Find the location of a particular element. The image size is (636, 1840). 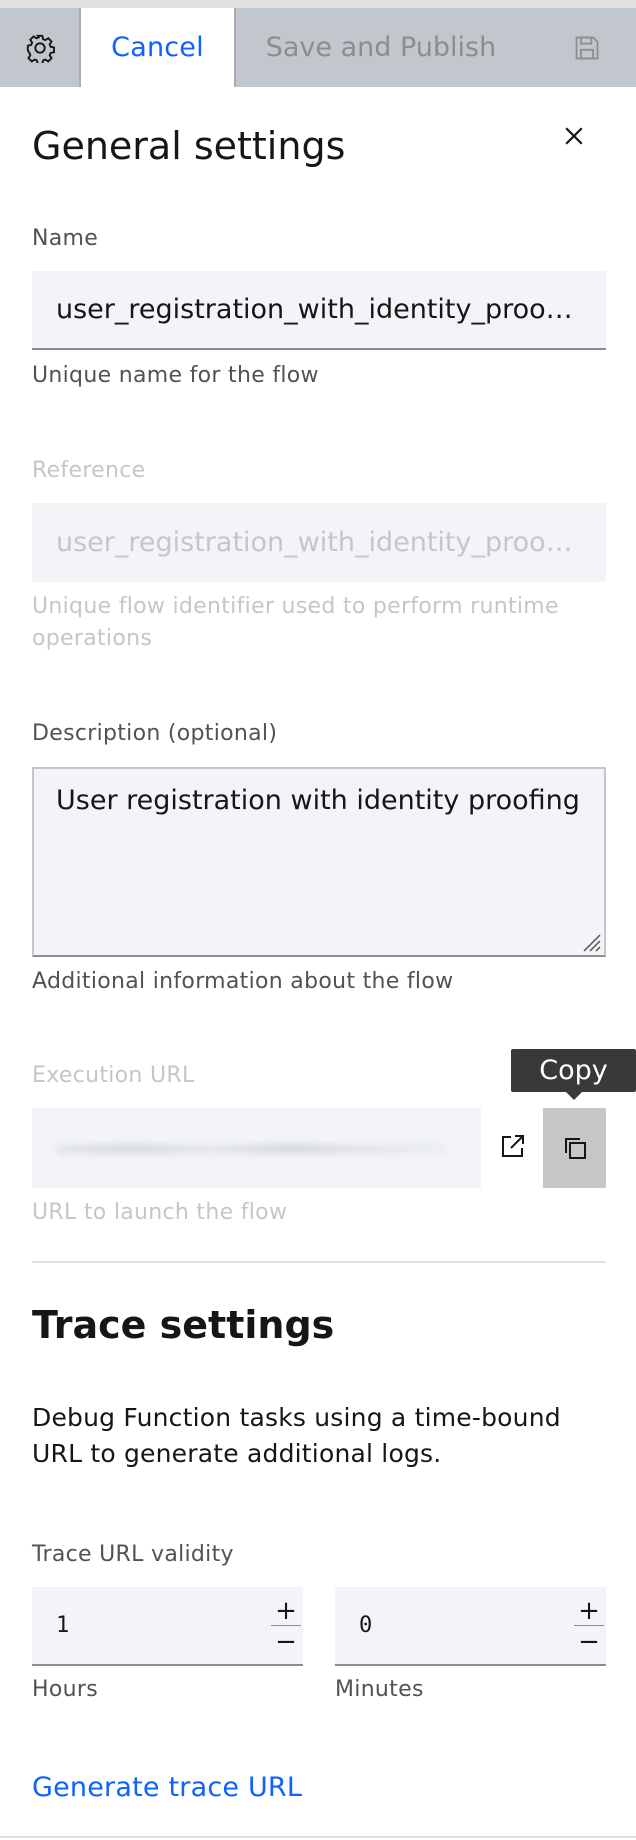

redacted-url is located at coordinates (251, 1149).